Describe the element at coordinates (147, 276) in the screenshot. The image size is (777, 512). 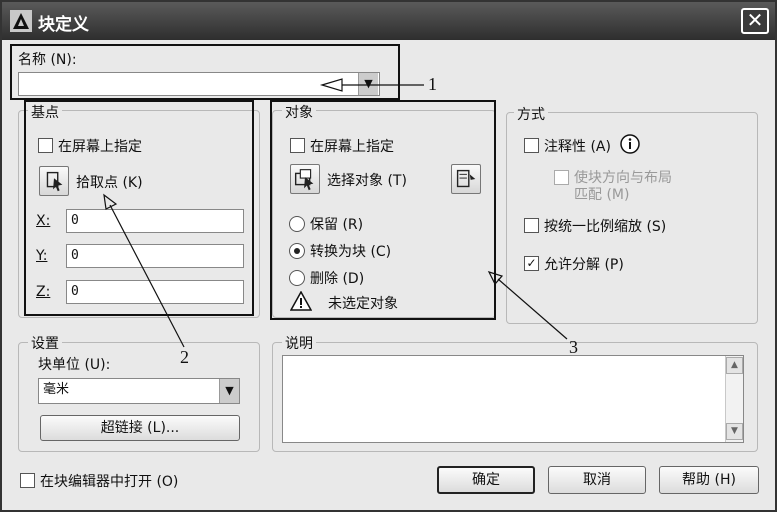
I see `callout-2-line` at that location.